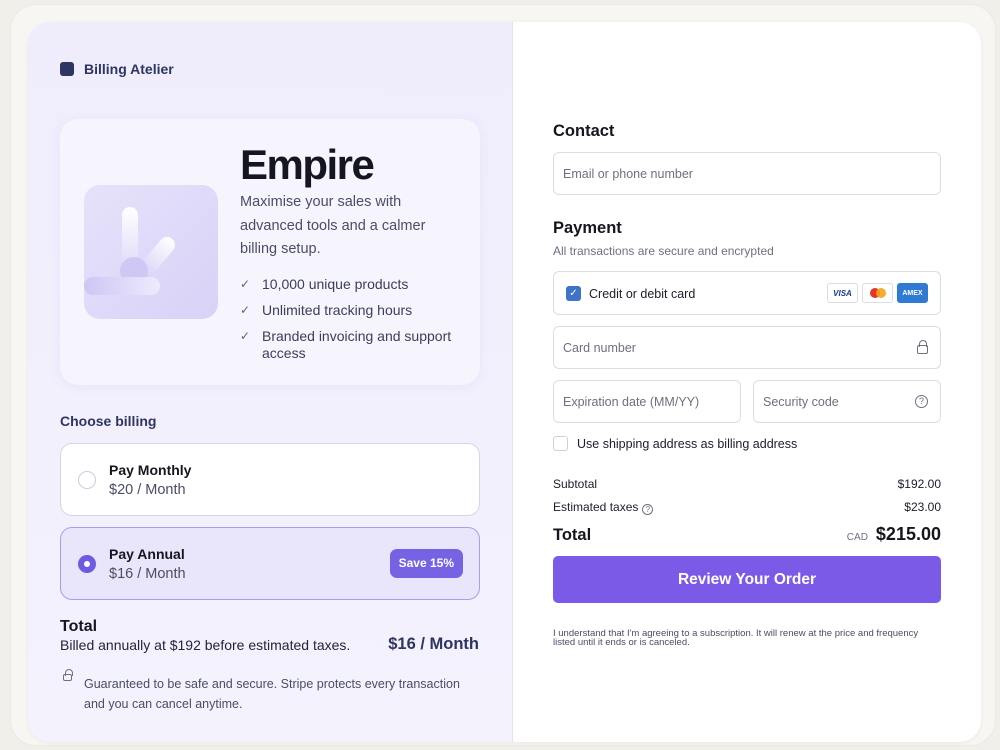  What do you see at coordinates (687, 443) in the screenshot?
I see `shipping-label: Use shipping address as billing address` at bounding box center [687, 443].